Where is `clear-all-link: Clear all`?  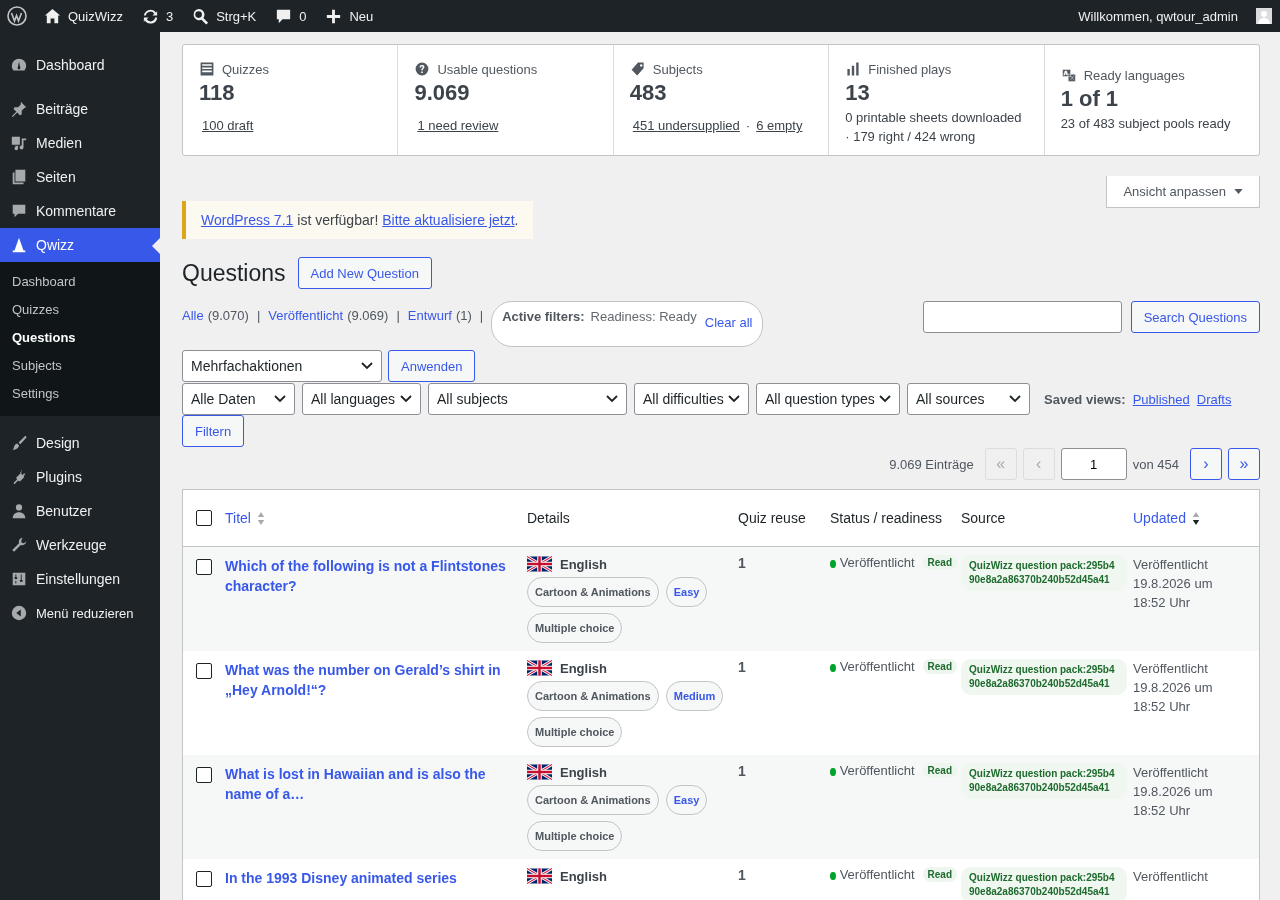
clear-all-link: Clear all is located at coordinates (728, 322).